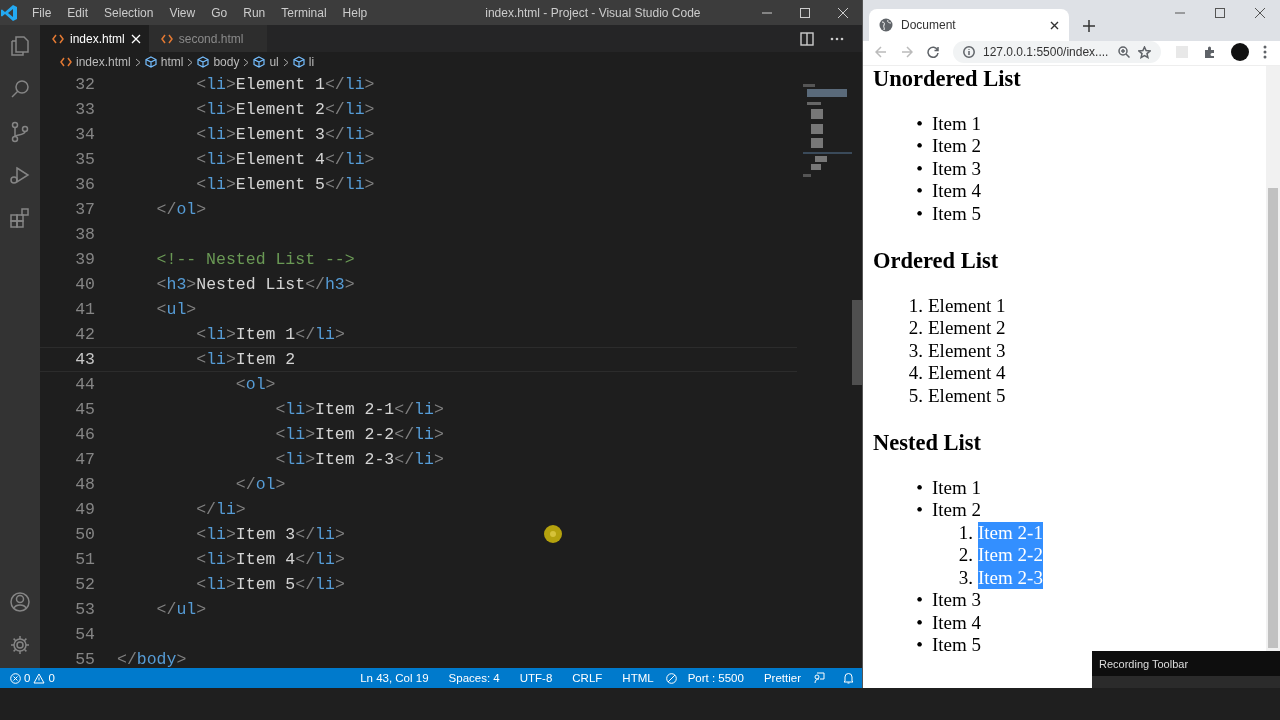  I want to click on code-line: <li>Element 5</li>, so click(285, 185).